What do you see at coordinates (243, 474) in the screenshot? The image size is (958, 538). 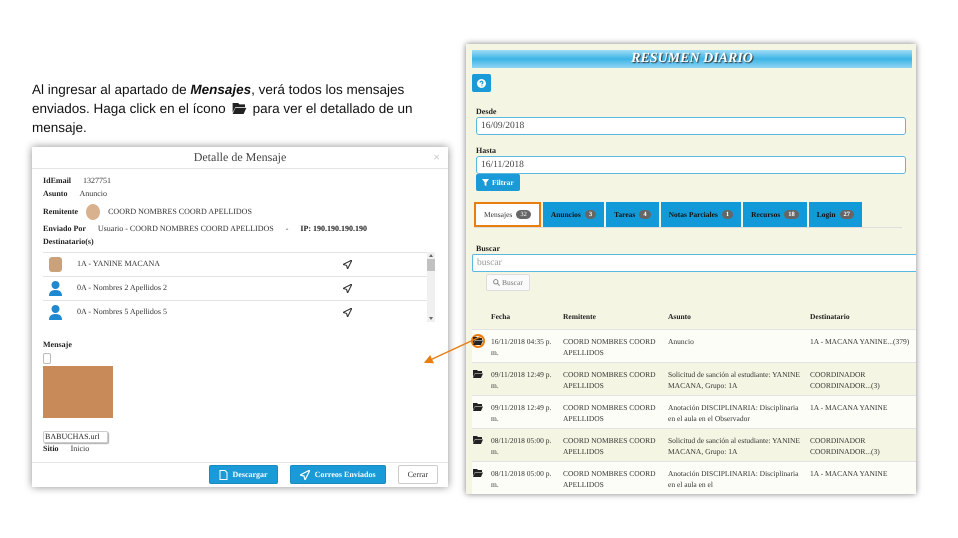 I see `download-button: Descargar` at bounding box center [243, 474].